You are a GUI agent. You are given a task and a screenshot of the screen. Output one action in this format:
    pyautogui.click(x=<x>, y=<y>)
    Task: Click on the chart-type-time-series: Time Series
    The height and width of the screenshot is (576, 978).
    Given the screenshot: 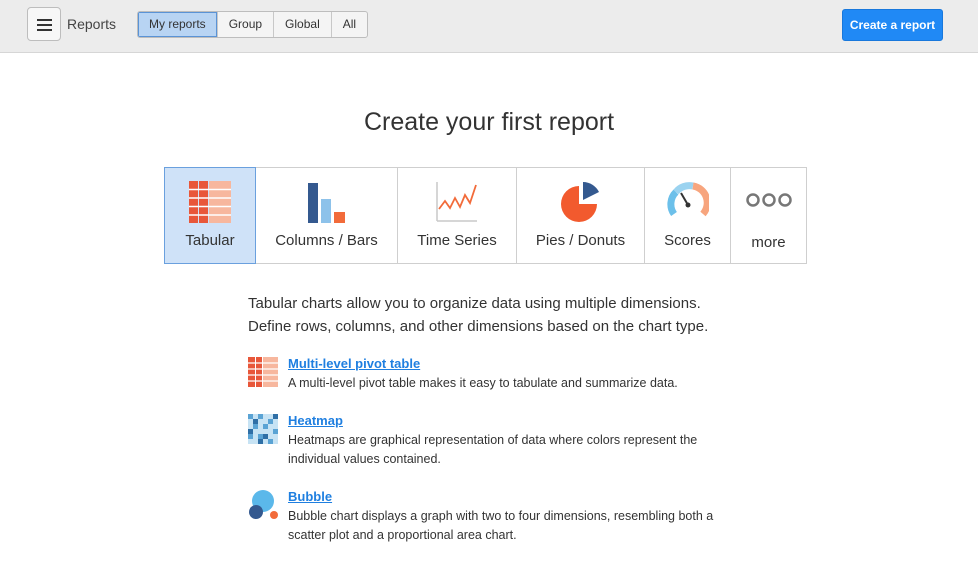 What is the action you would take?
    pyautogui.click(x=457, y=215)
    